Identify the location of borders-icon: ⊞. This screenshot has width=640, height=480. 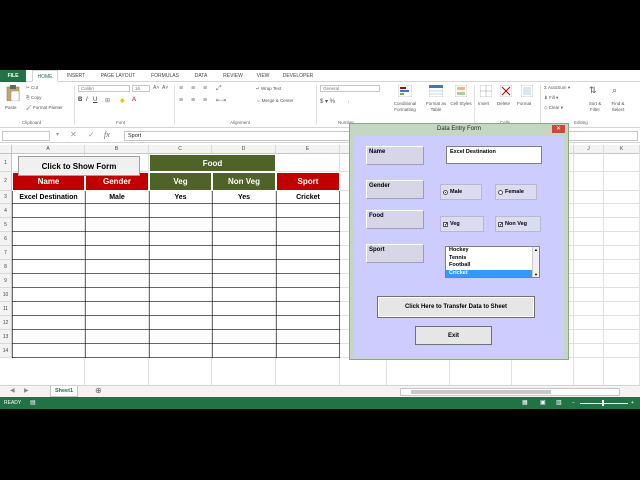
(107, 100).